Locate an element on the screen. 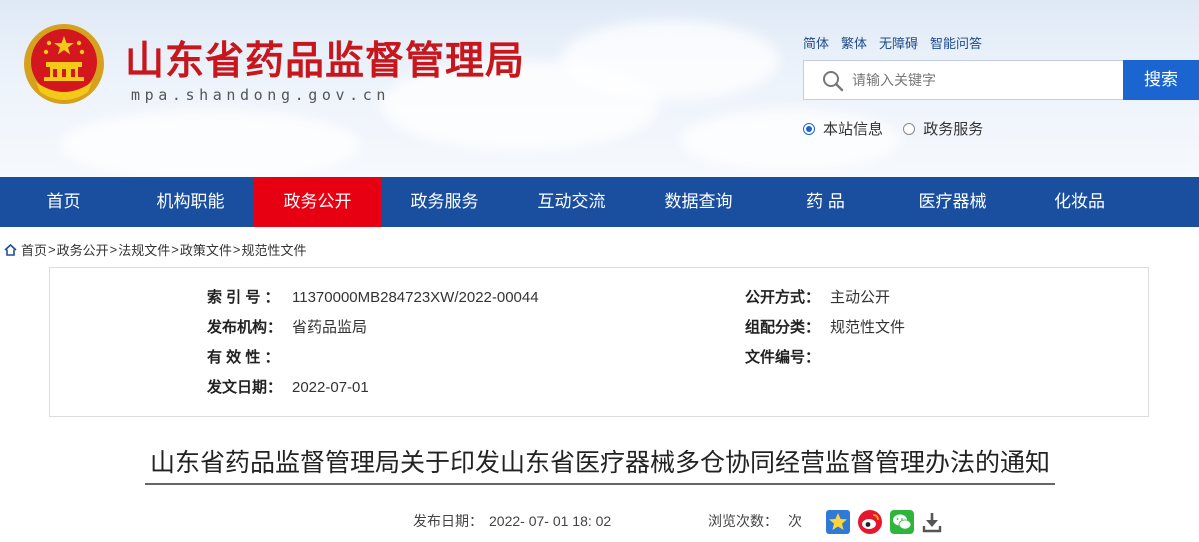  link-smart-qa: 智能问答 is located at coordinates (956, 43).